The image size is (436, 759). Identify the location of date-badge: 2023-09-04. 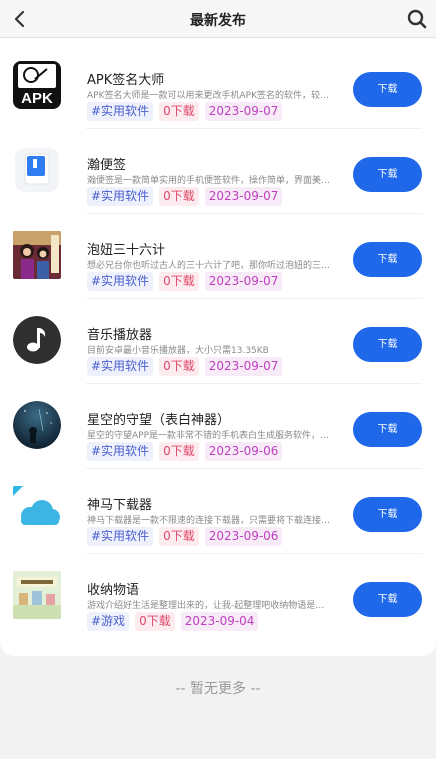
(219, 621).